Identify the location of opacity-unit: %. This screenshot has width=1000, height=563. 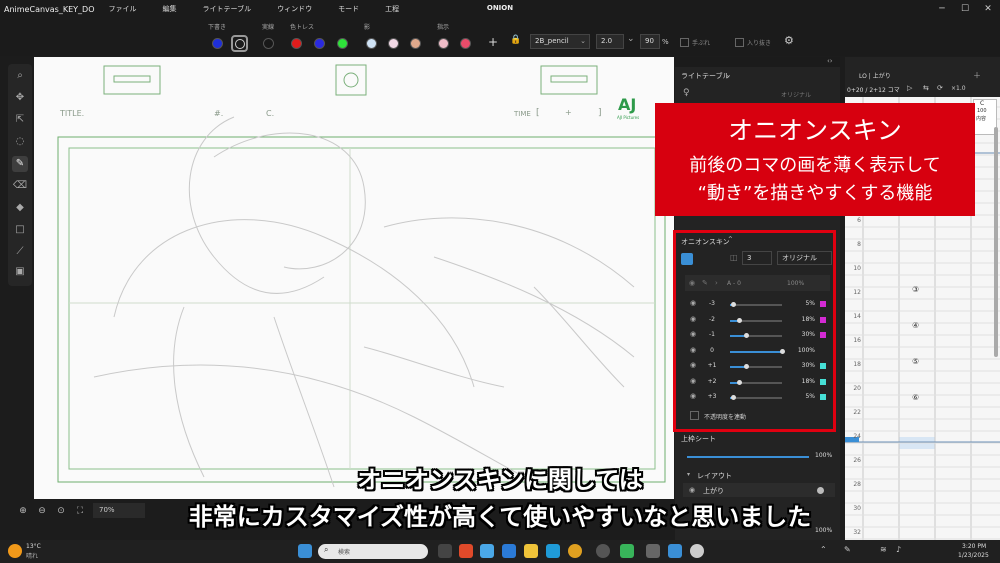
(665, 42).